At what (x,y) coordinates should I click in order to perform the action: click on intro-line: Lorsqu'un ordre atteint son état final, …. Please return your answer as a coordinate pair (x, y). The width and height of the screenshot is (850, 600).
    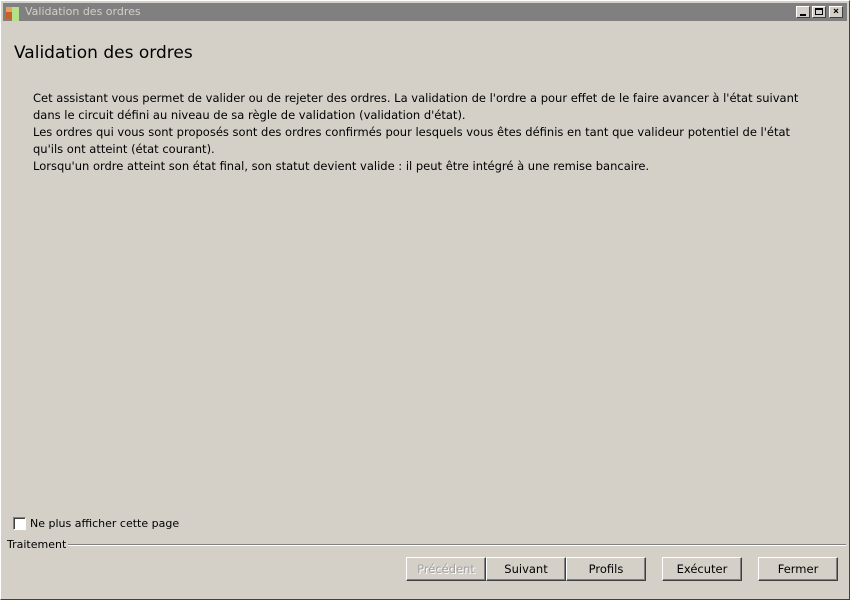
    Looking at the image, I should click on (341, 166).